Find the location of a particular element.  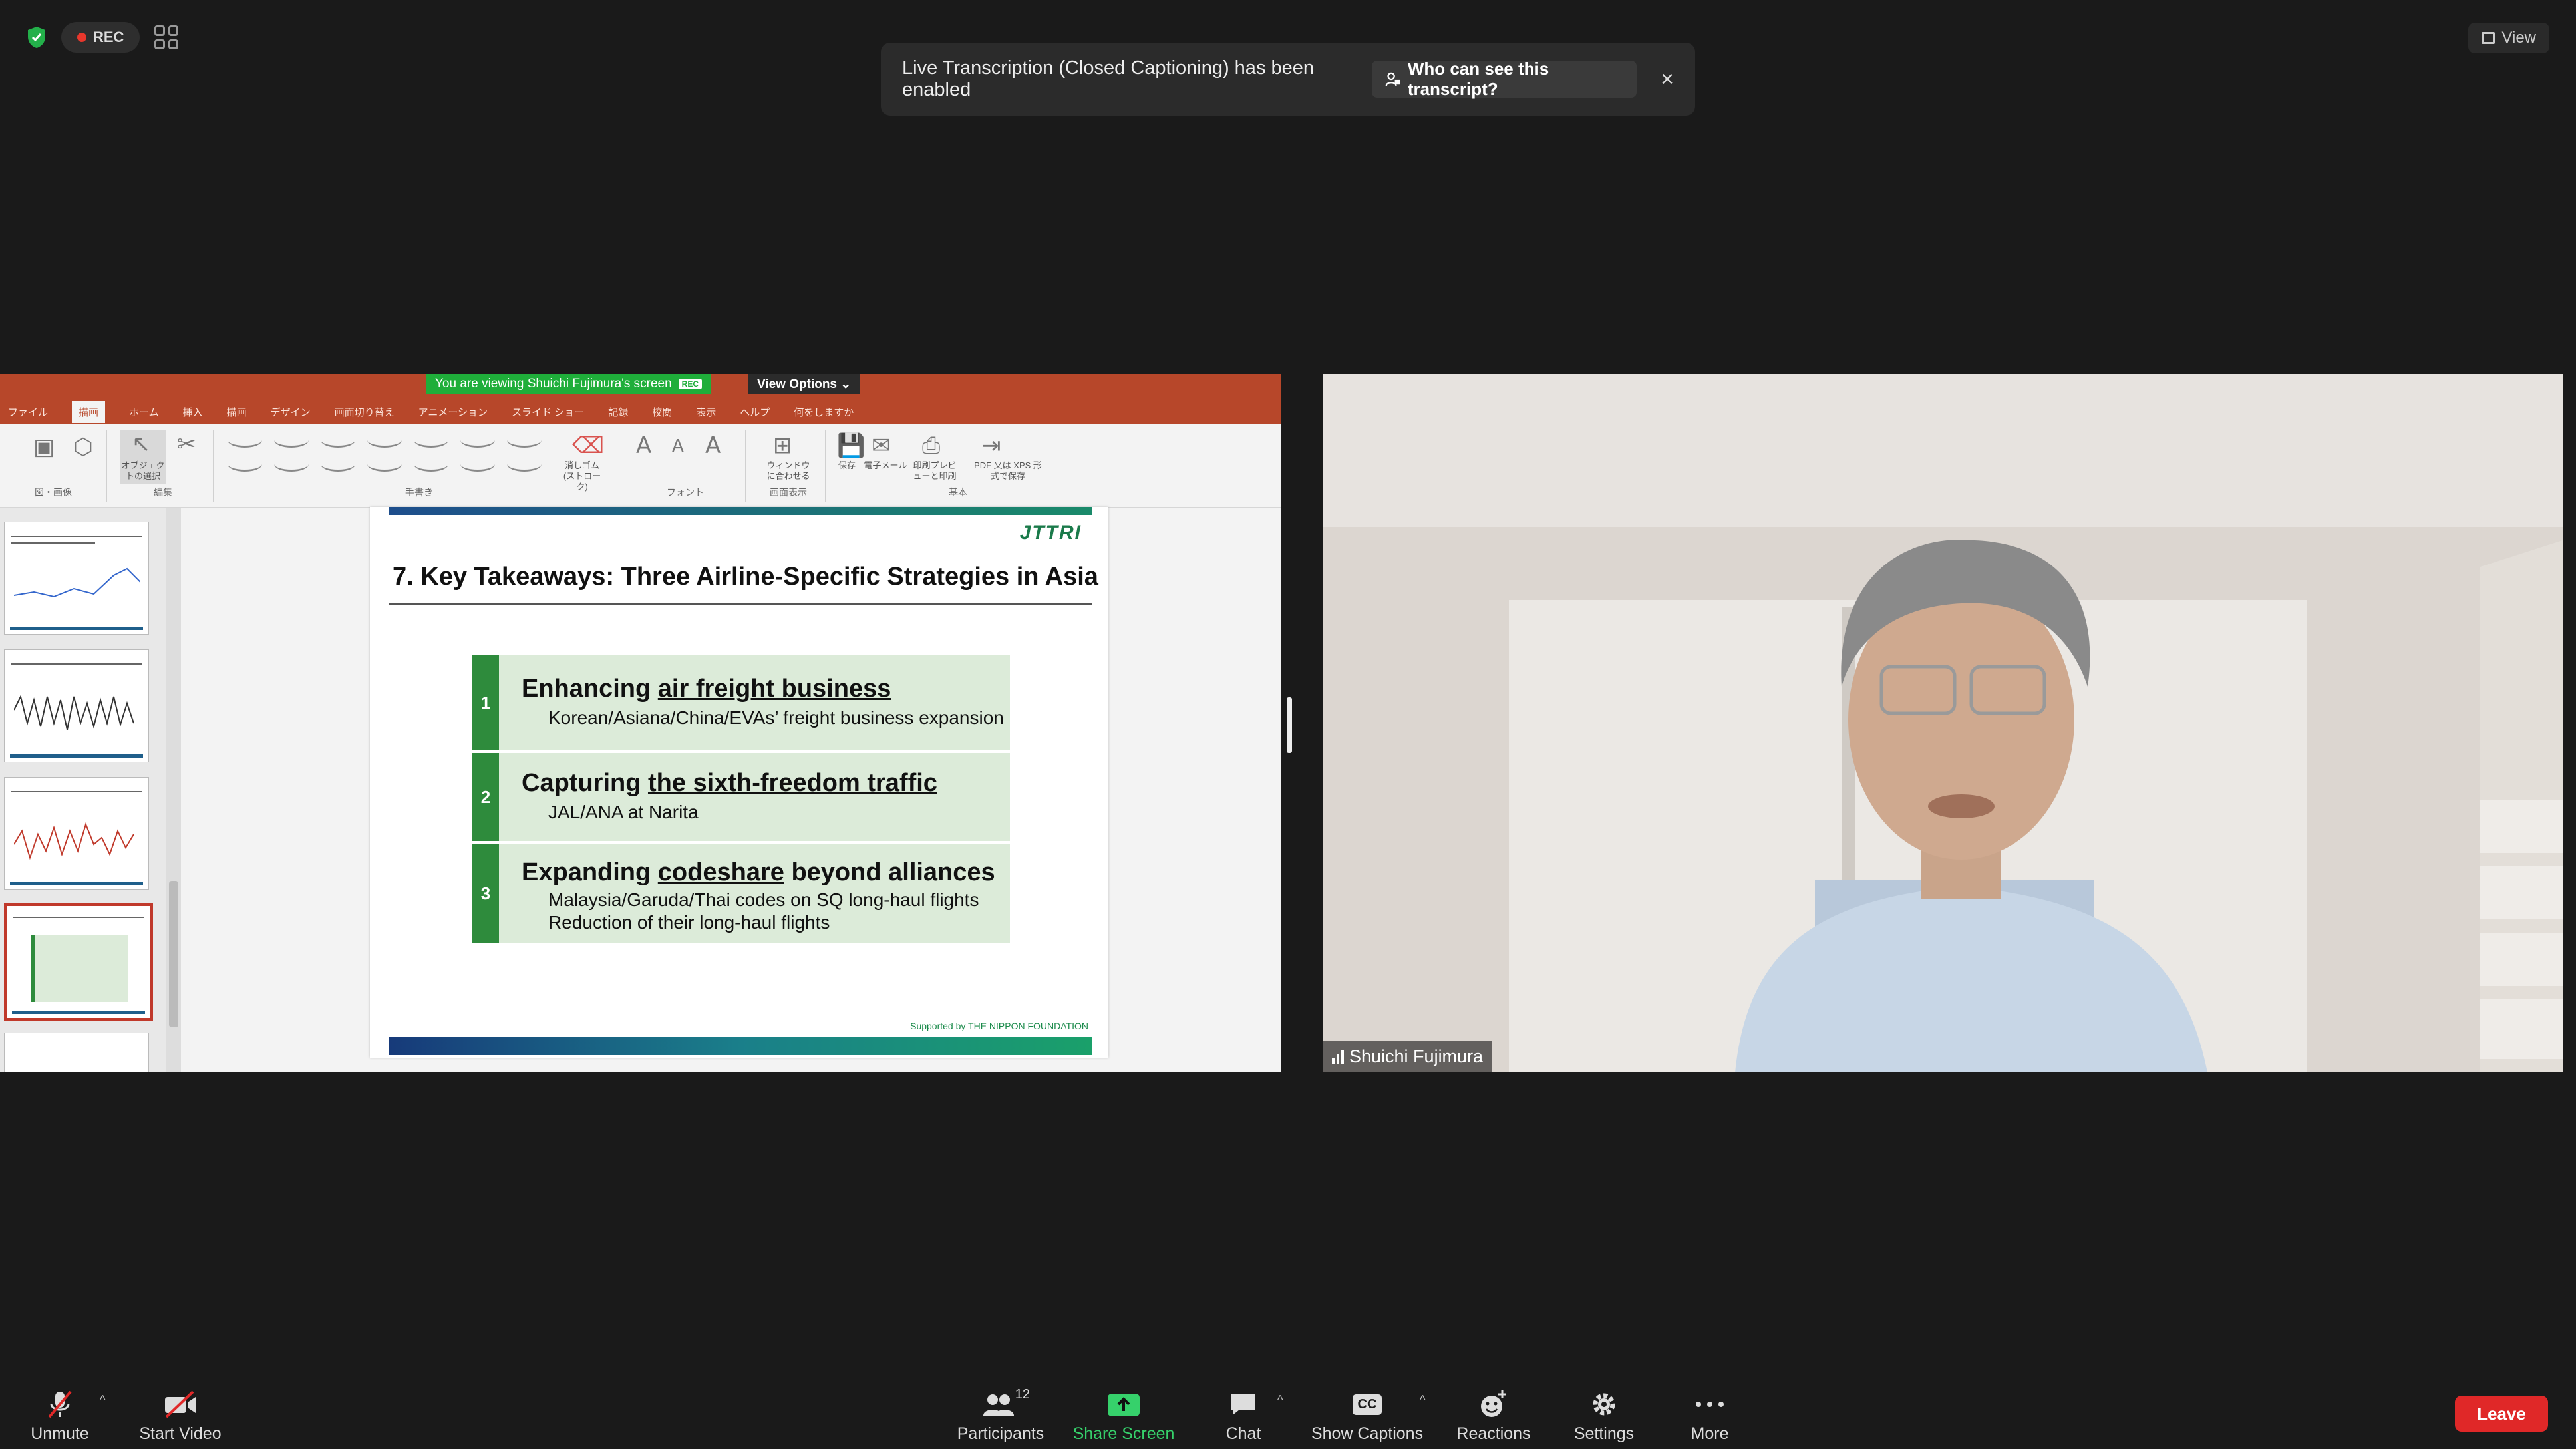

font-color-icon: A is located at coordinates (713, 445).